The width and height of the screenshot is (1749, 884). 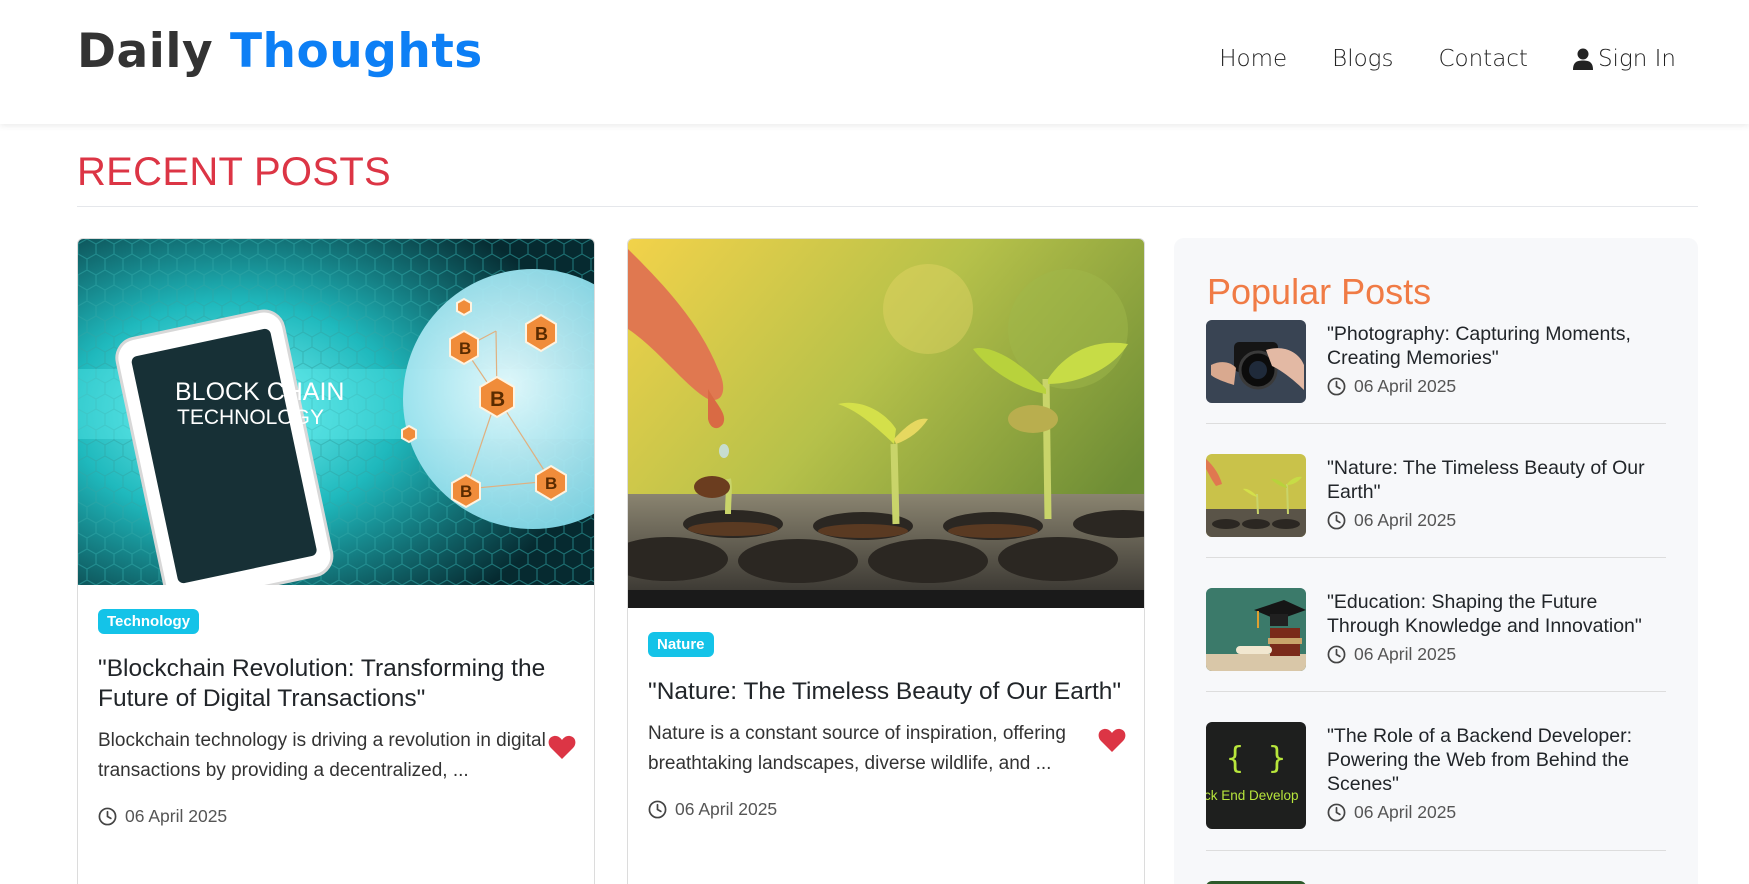 I want to click on signin-label: Sign In, so click(x=1636, y=59).